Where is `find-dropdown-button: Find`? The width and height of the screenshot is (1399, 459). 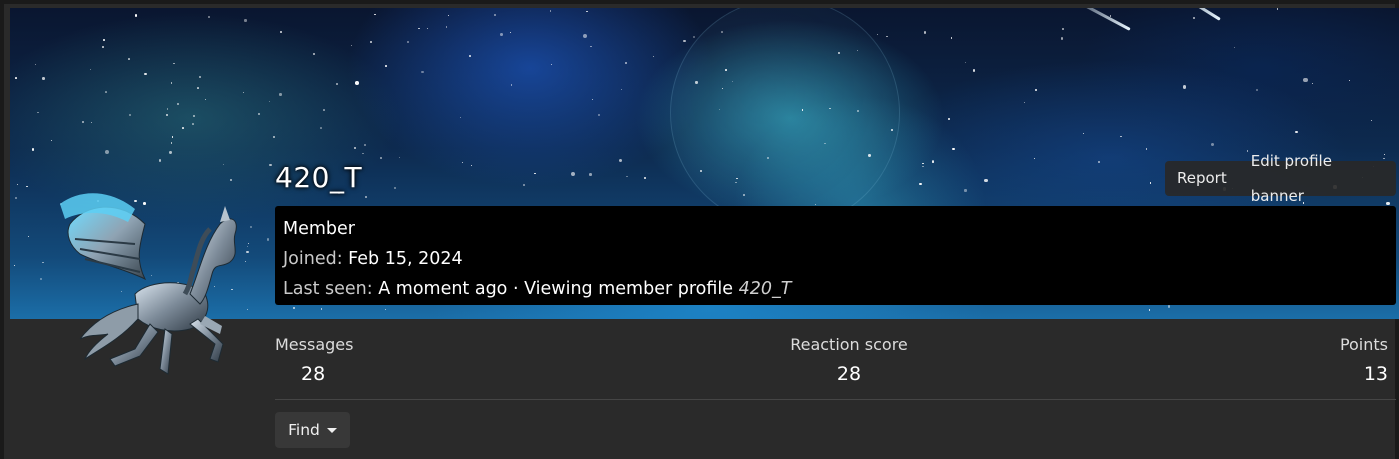 find-dropdown-button: Find is located at coordinates (312, 430).